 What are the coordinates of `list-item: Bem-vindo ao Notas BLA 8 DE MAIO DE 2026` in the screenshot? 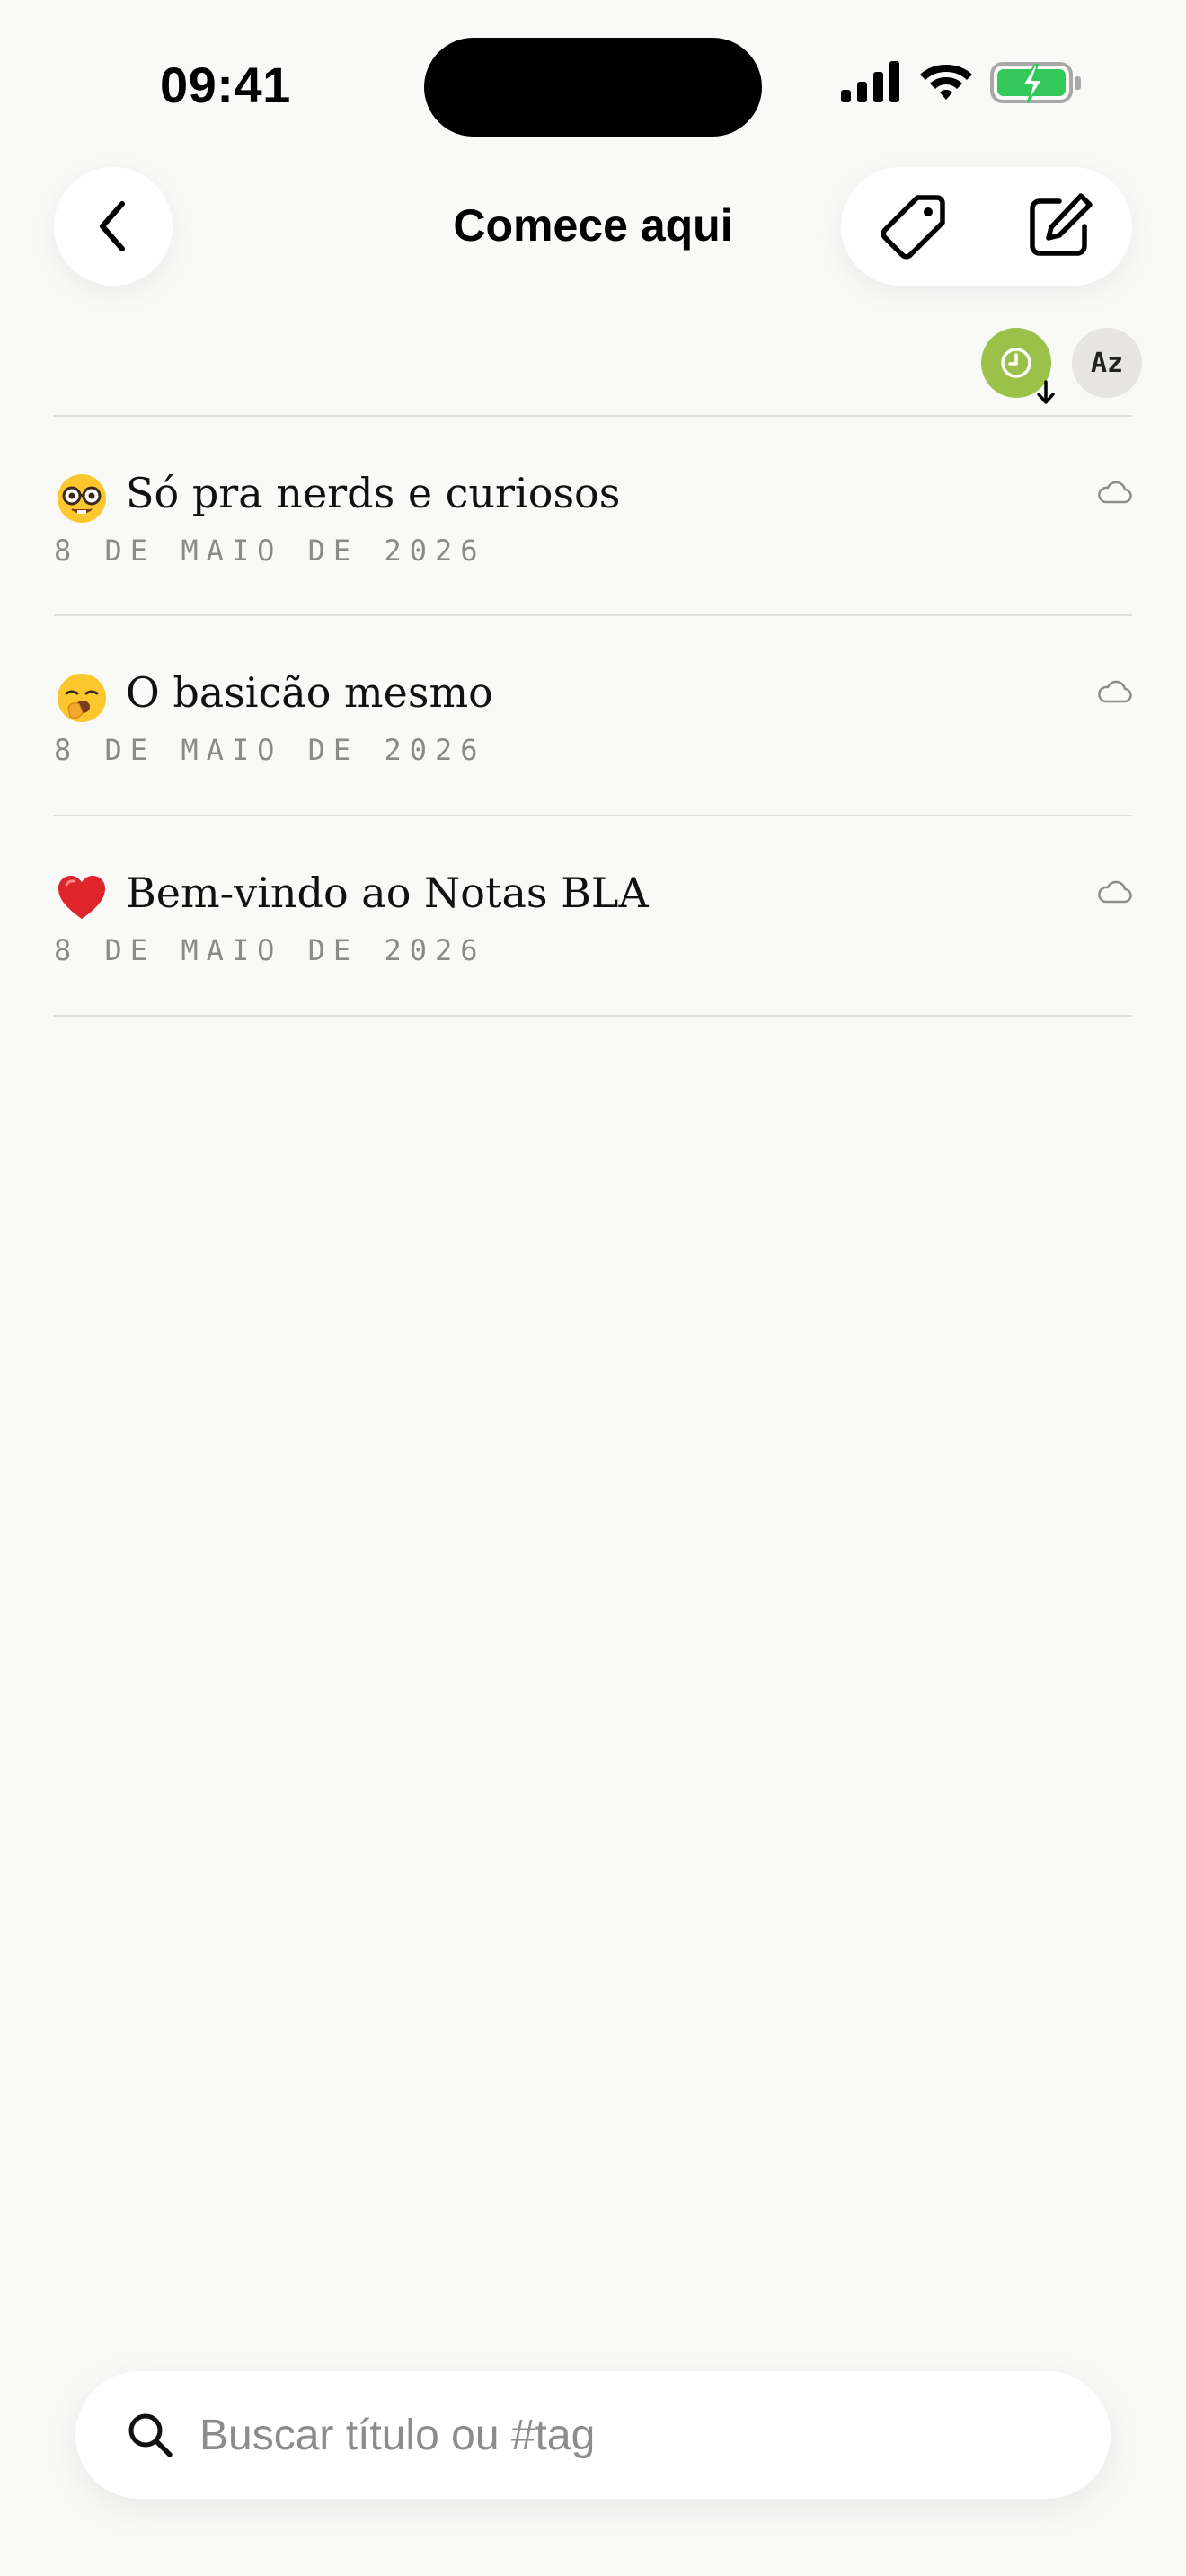 It's located at (593, 916).